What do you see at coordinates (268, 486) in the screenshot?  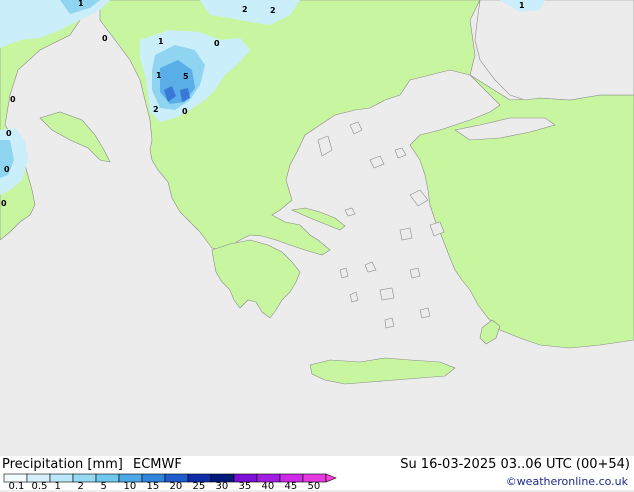 I see `scale-tick-label: 40` at bounding box center [268, 486].